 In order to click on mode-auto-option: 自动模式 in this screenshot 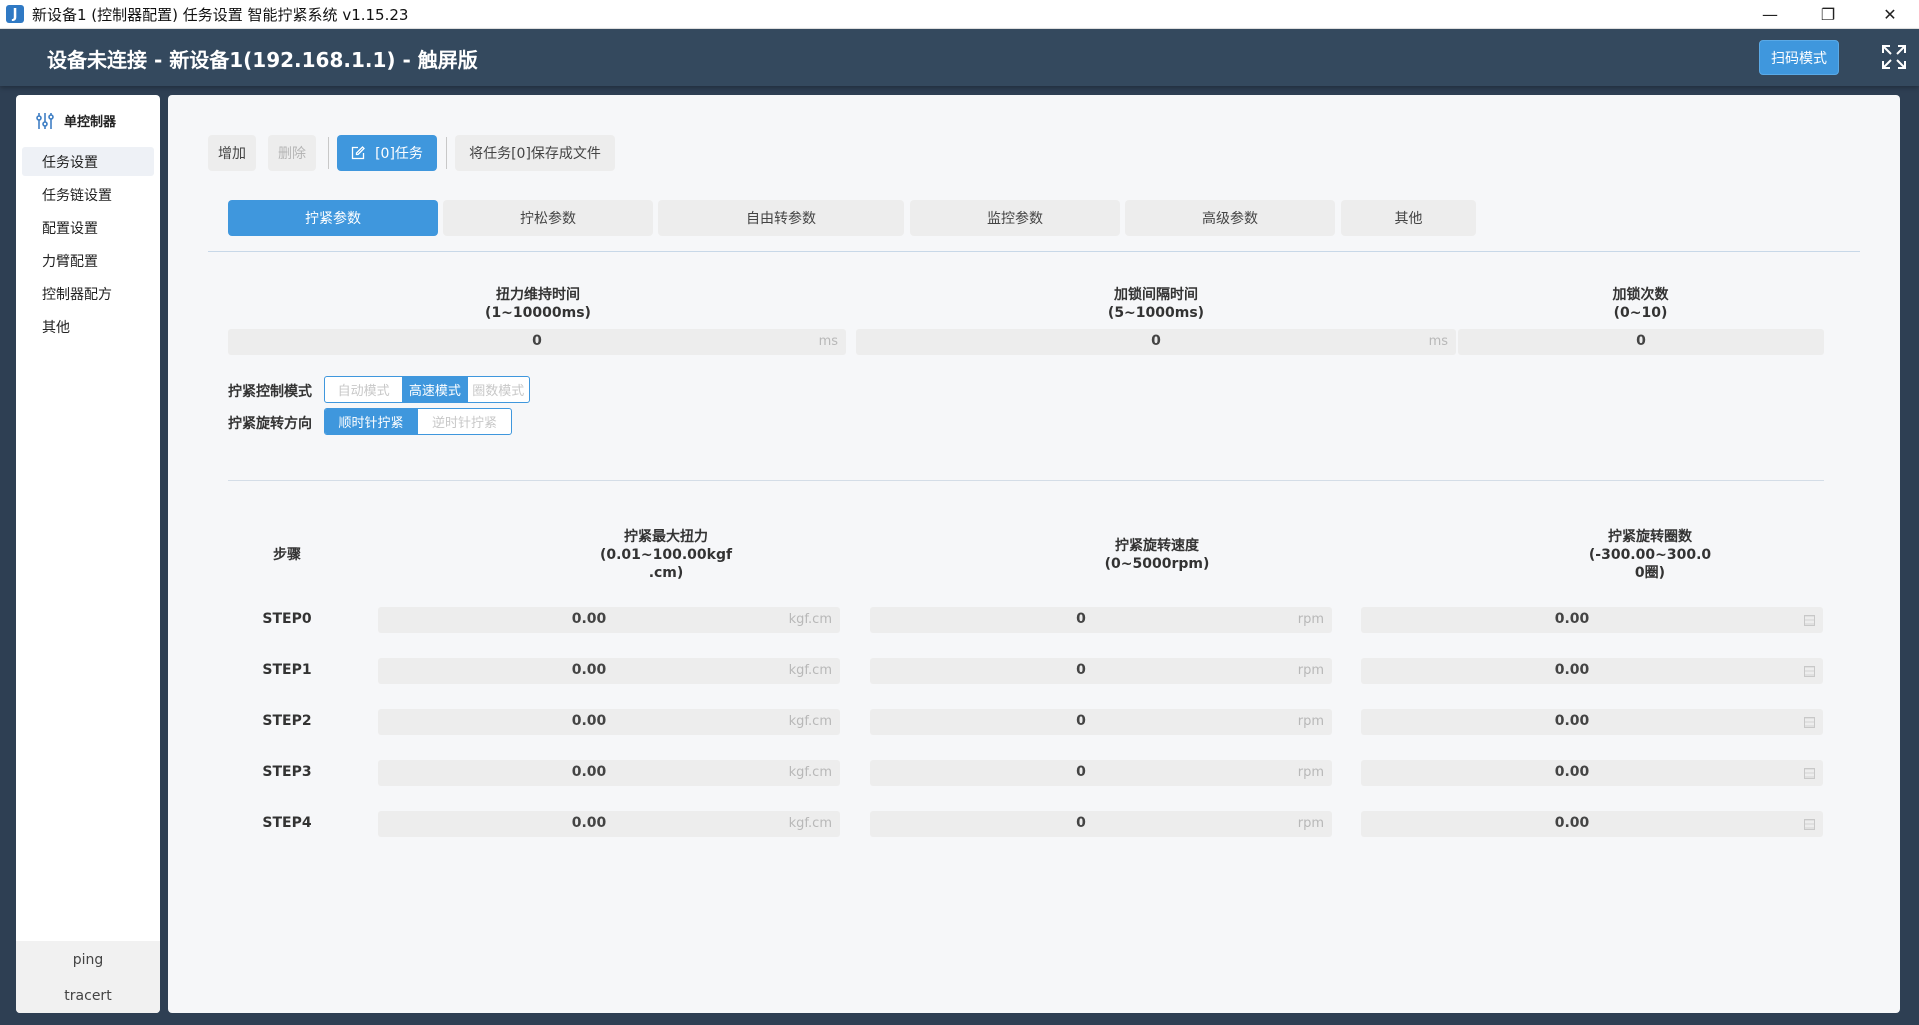, I will do `click(363, 389)`.